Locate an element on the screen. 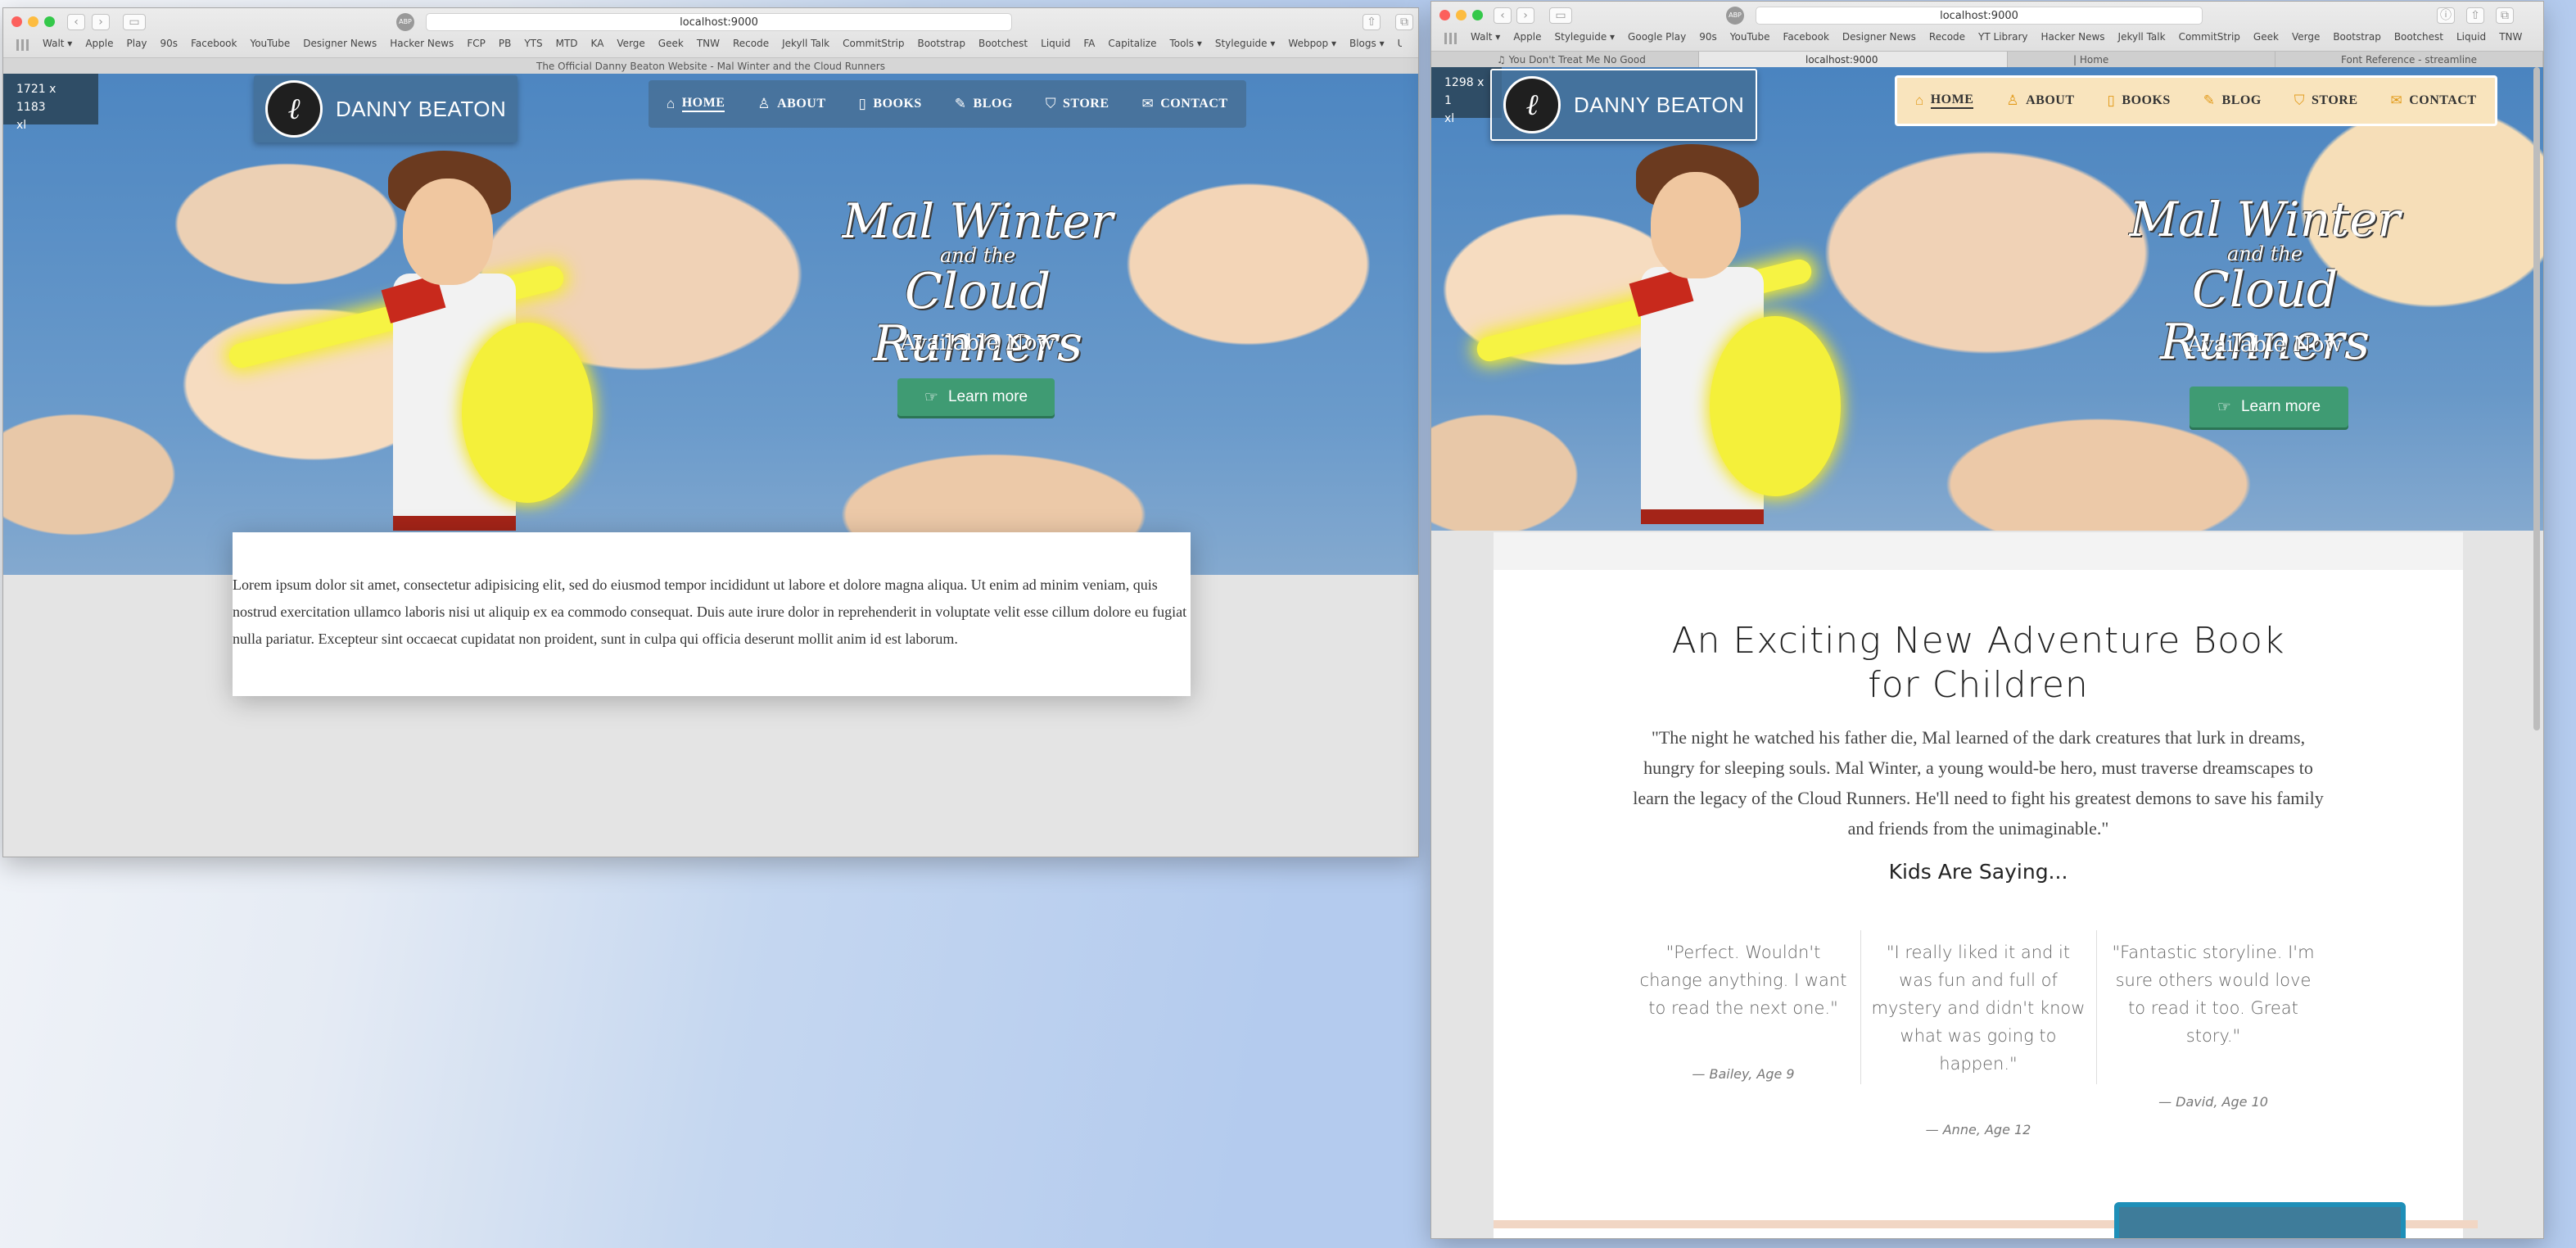 The width and height of the screenshot is (2576, 1248). bookmark-item: Webpop ▾ is located at coordinates (1312, 46).